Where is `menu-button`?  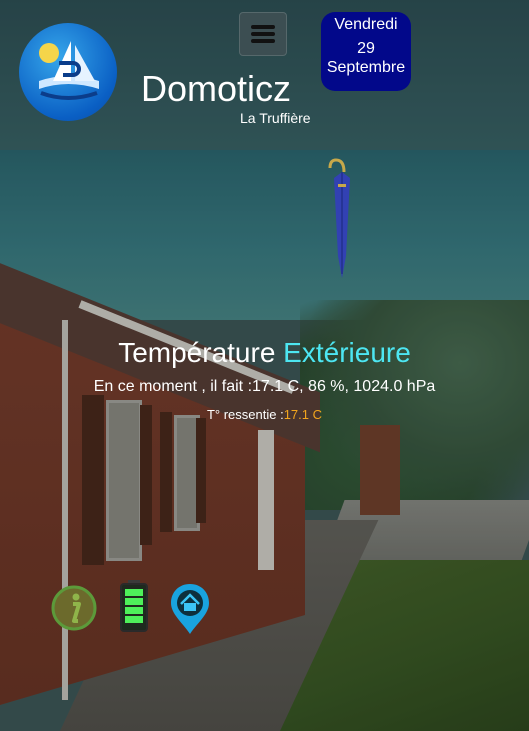 menu-button is located at coordinates (263, 34).